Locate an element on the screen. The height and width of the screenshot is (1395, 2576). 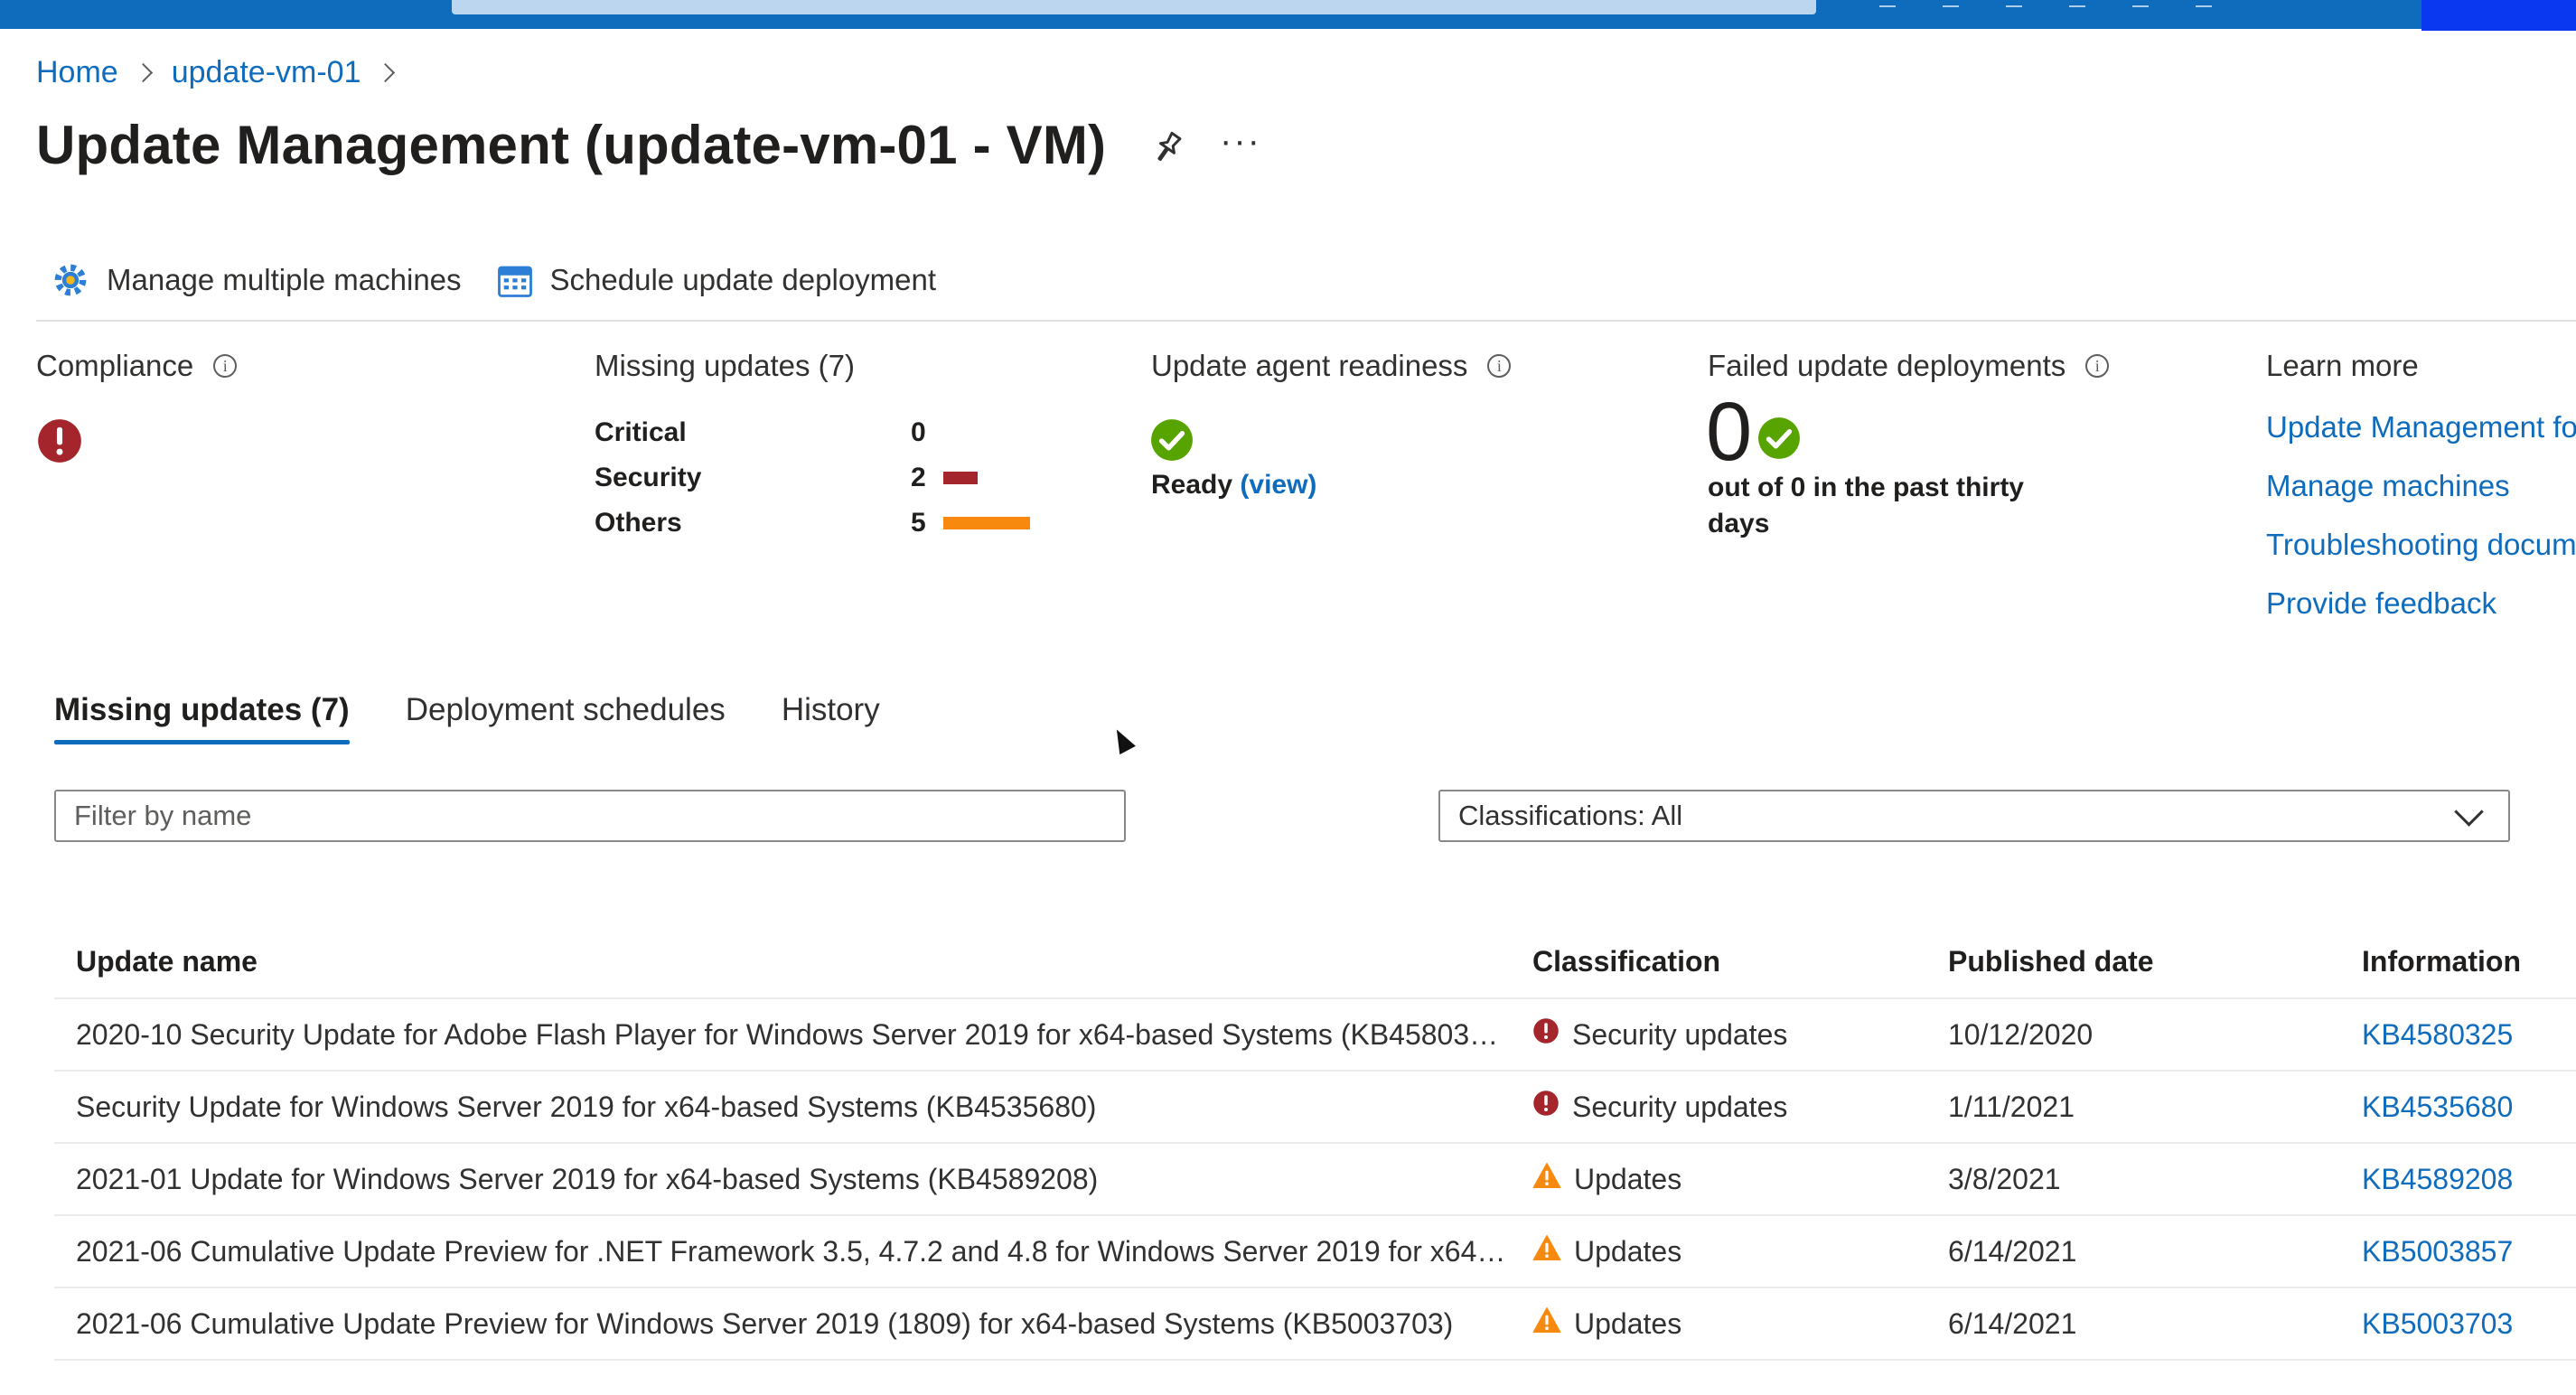
missing-others-row: Others 5 is located at coordinates (812, 523).